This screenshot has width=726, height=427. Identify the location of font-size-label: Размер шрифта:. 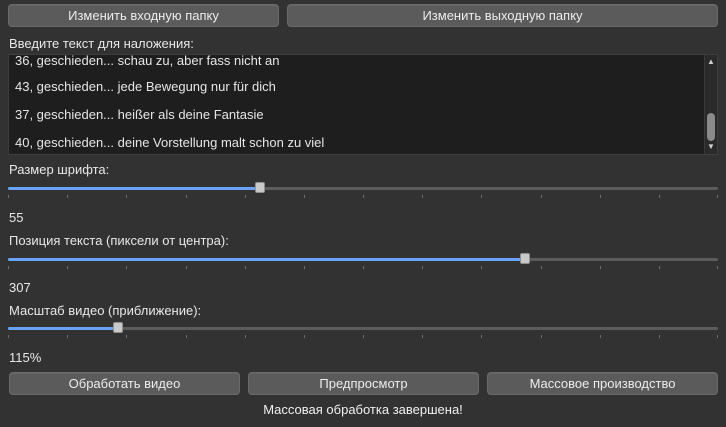
(59, 169).